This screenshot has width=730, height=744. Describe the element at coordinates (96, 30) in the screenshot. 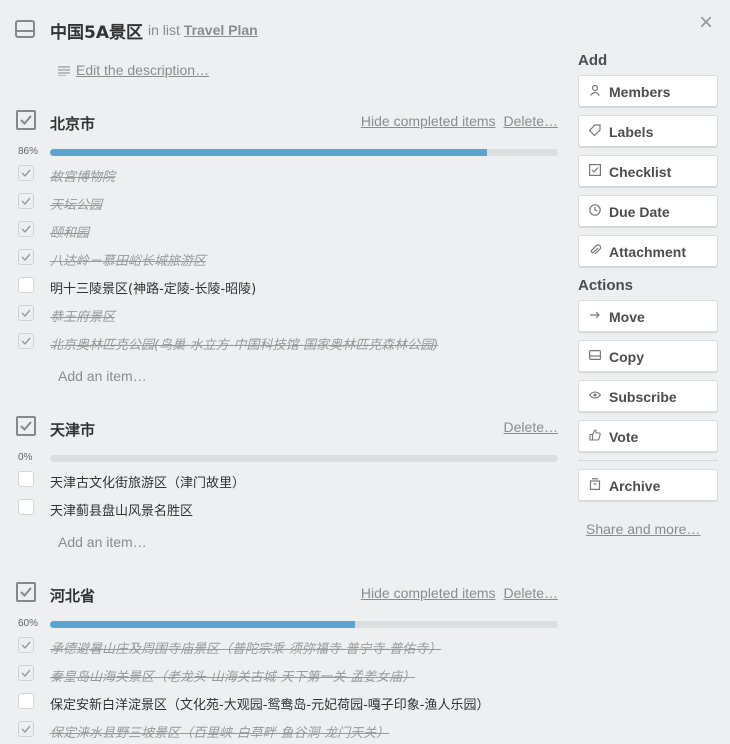

I see `card-title: 中国5A景区` at that location.